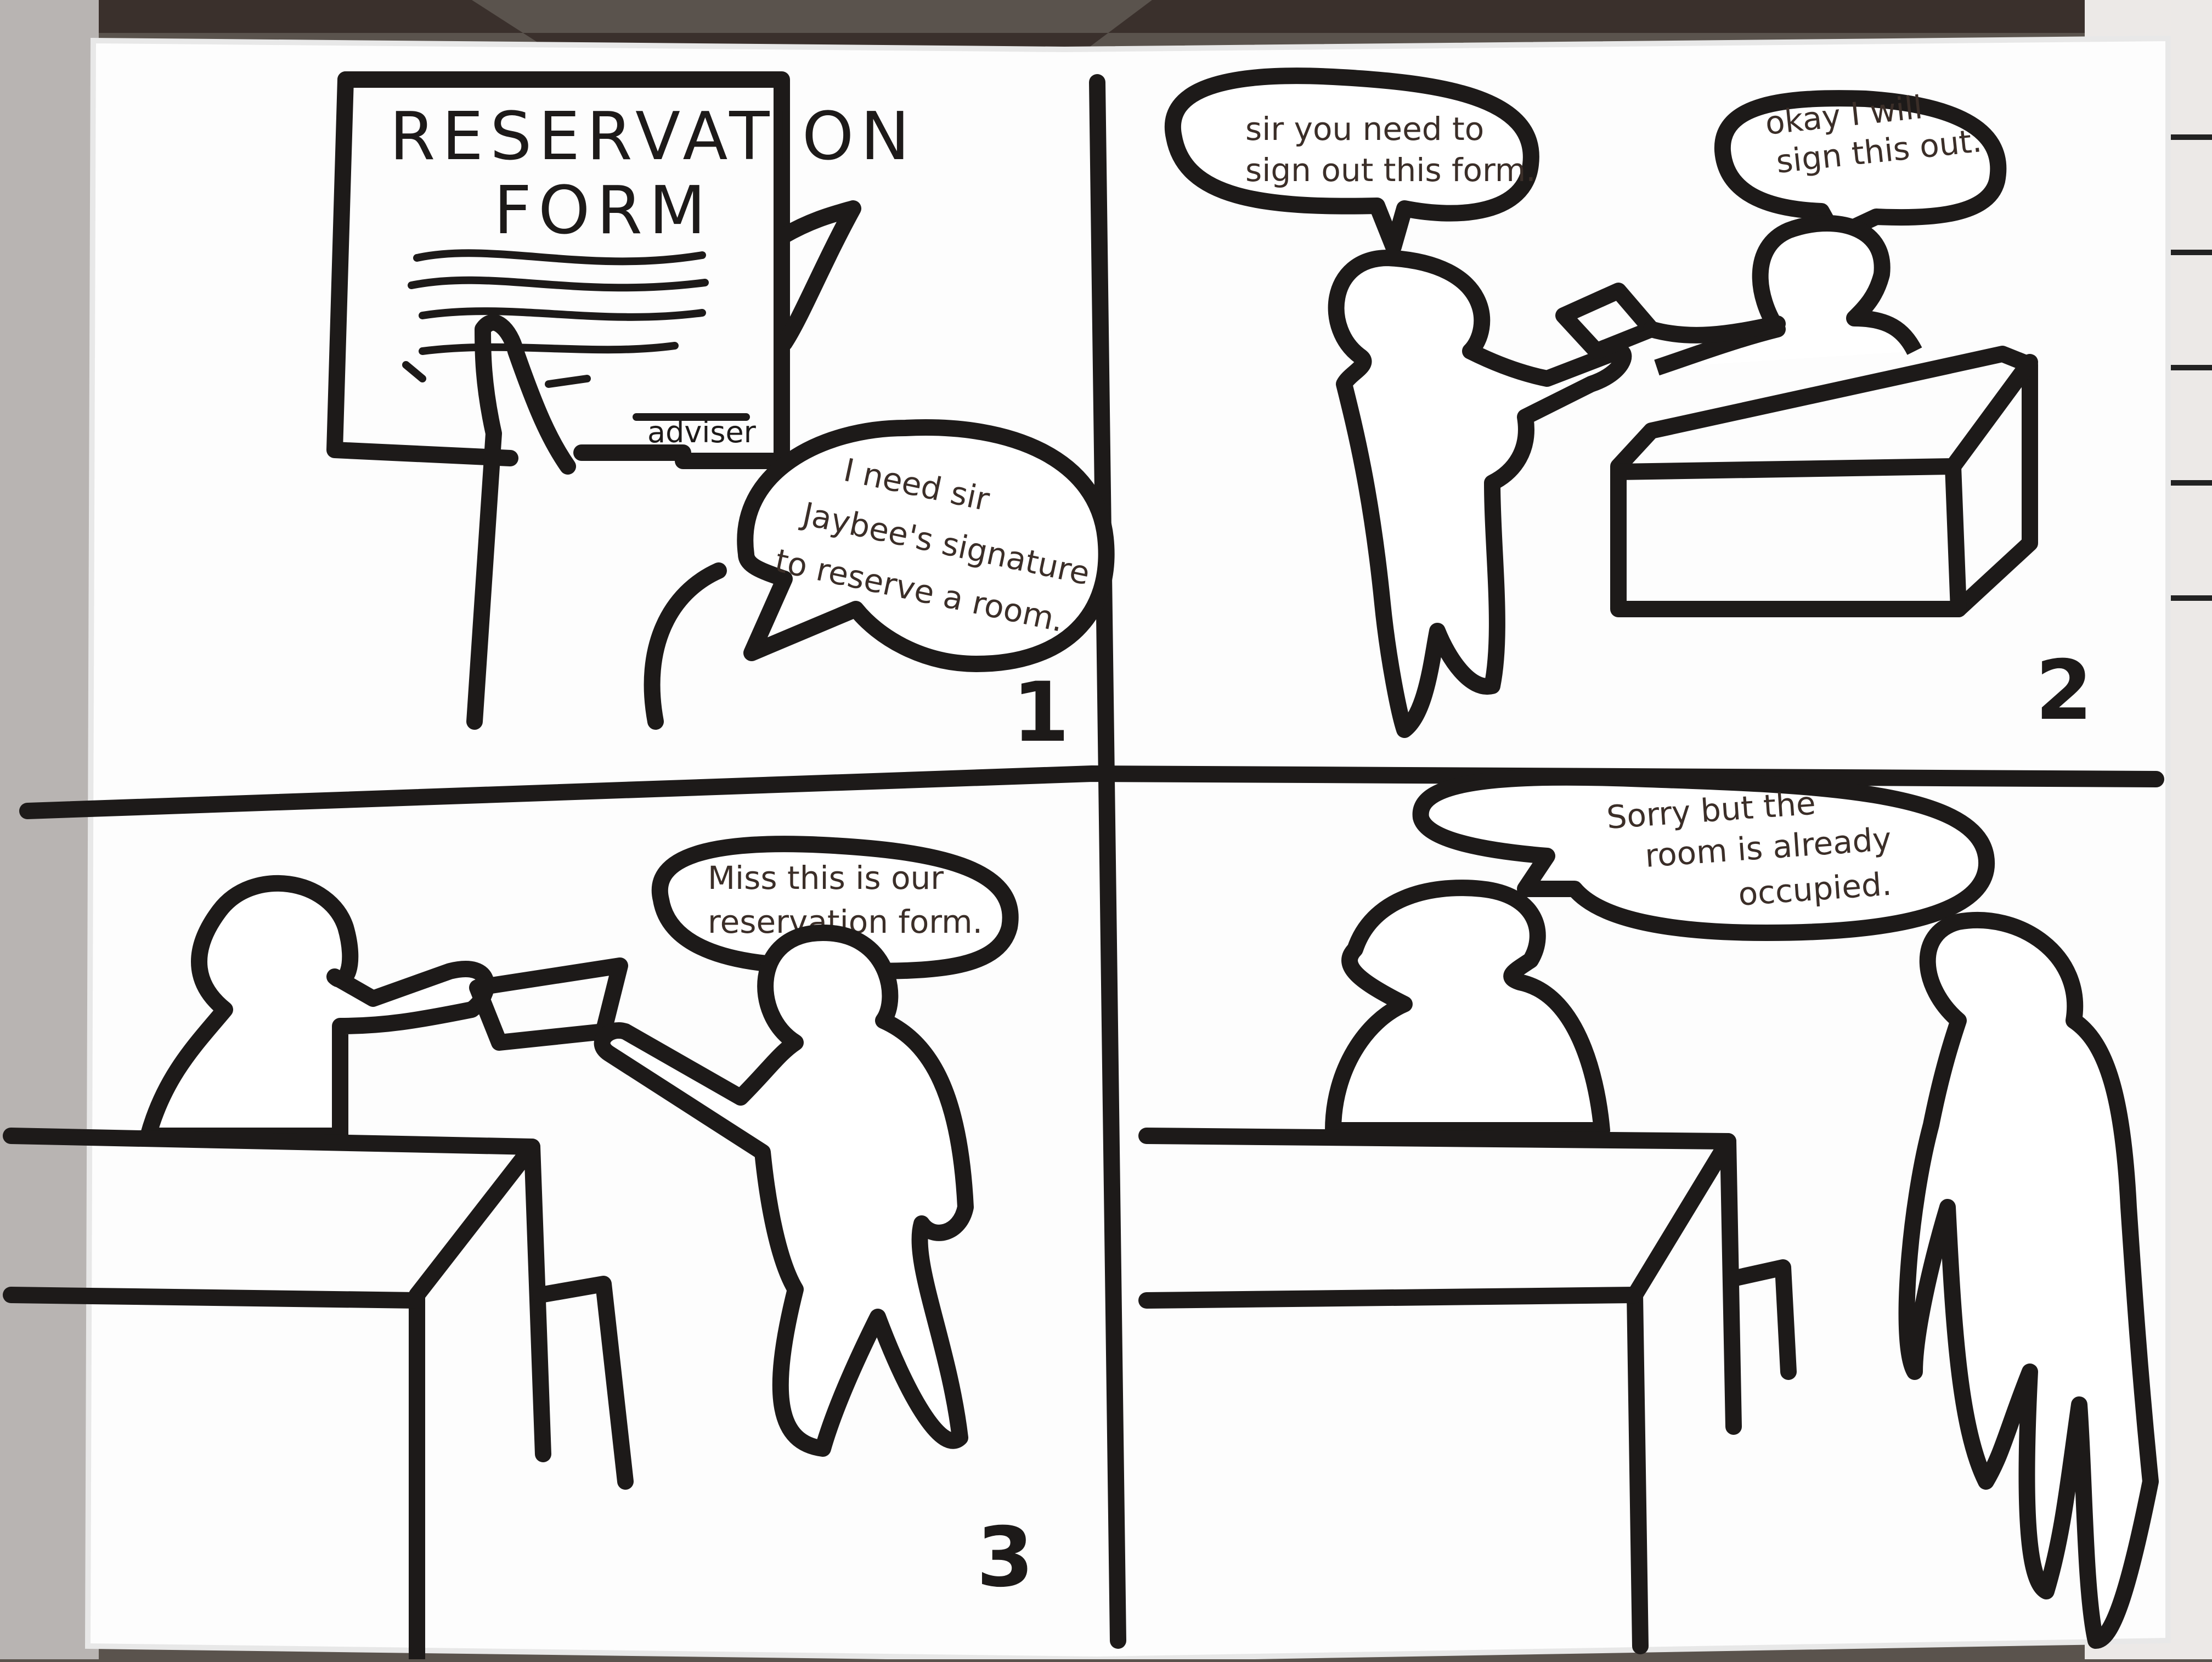  I want to click on panel-number-3: 3, so click(1005, 1557).